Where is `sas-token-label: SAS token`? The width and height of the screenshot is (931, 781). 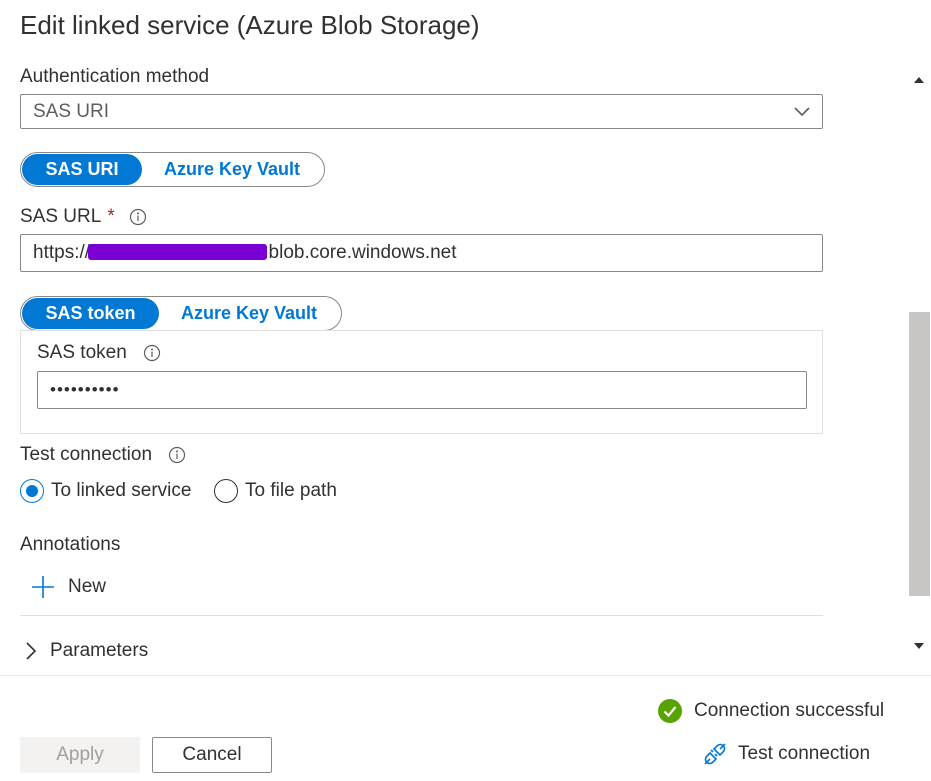 sas-token-label: SAS token is located at coordinates (82, 352).